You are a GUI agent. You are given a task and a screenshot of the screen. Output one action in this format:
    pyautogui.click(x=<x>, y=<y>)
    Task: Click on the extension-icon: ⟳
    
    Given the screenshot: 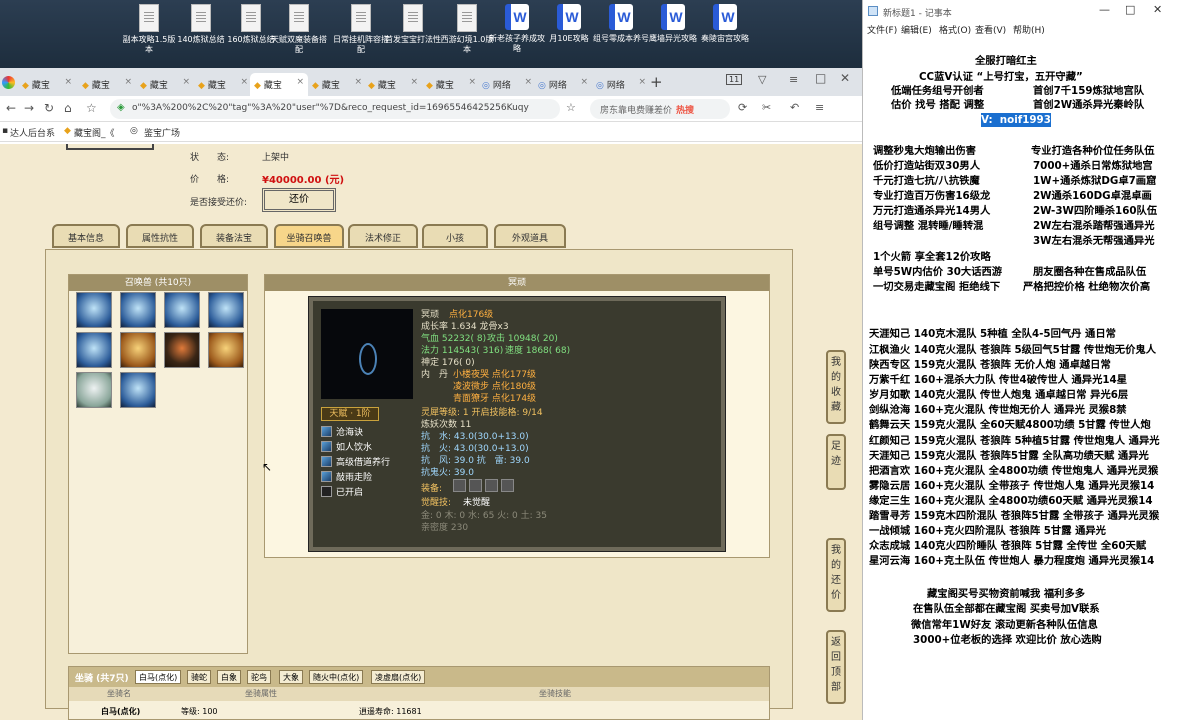 What is the action you would take?
    pyautogui.click(x=742, y=107)
    